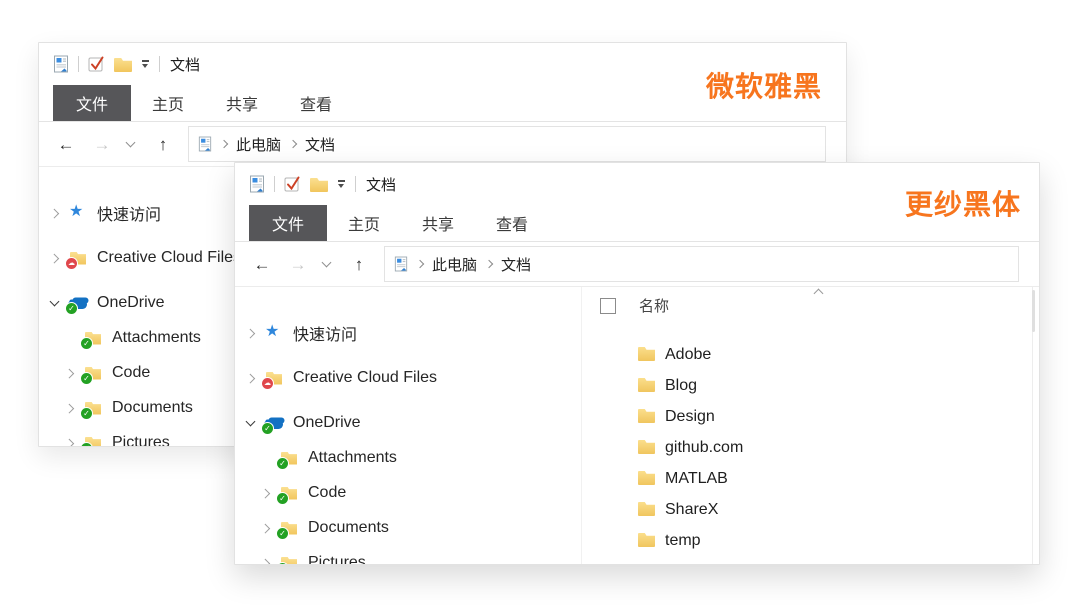 The image size is (1080, 608). I want to click on file-row-label: ShareX, so click(692, 509).